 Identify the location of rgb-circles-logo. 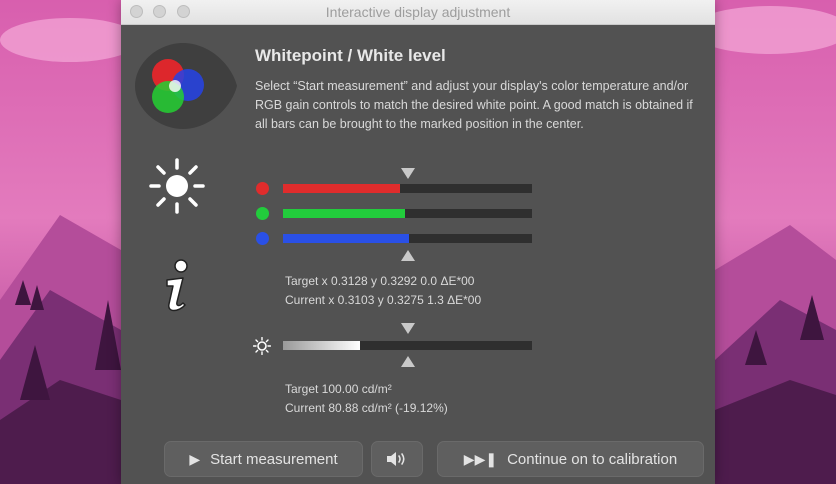
(186, 86).